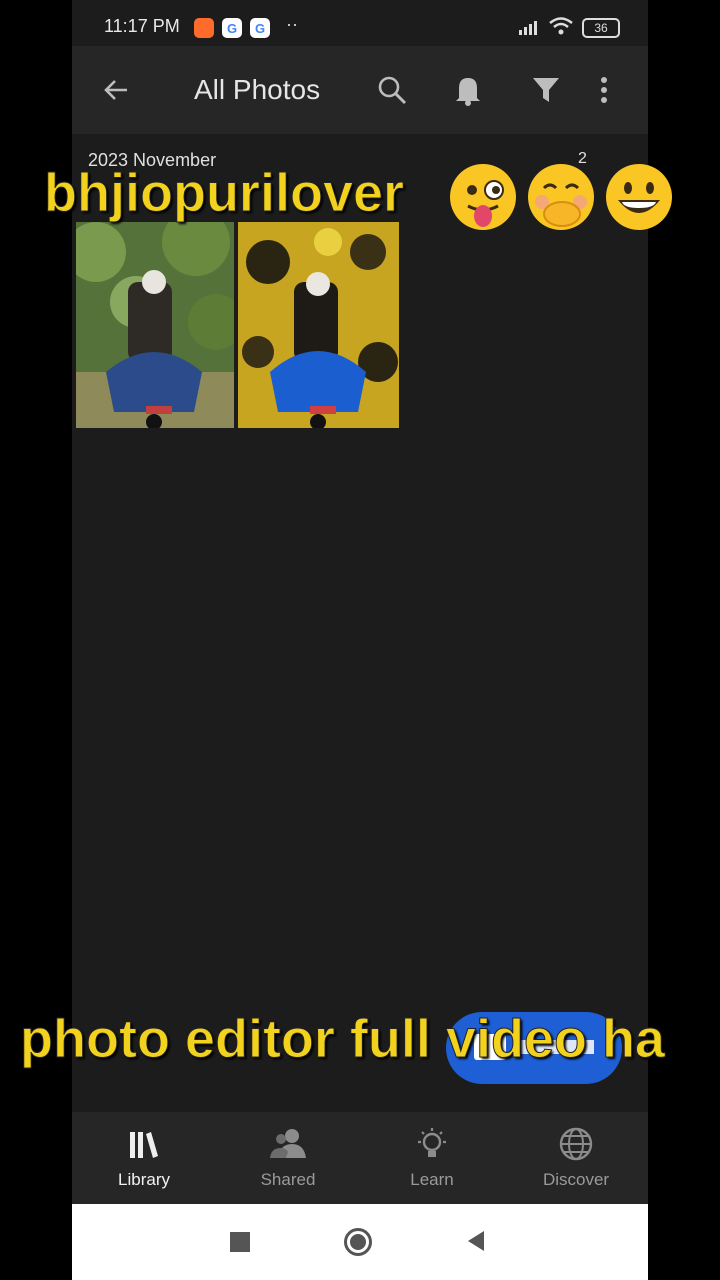  Describe the element at coordinates (288, 1143) in the screenshot. I see `people-icon` at that location.